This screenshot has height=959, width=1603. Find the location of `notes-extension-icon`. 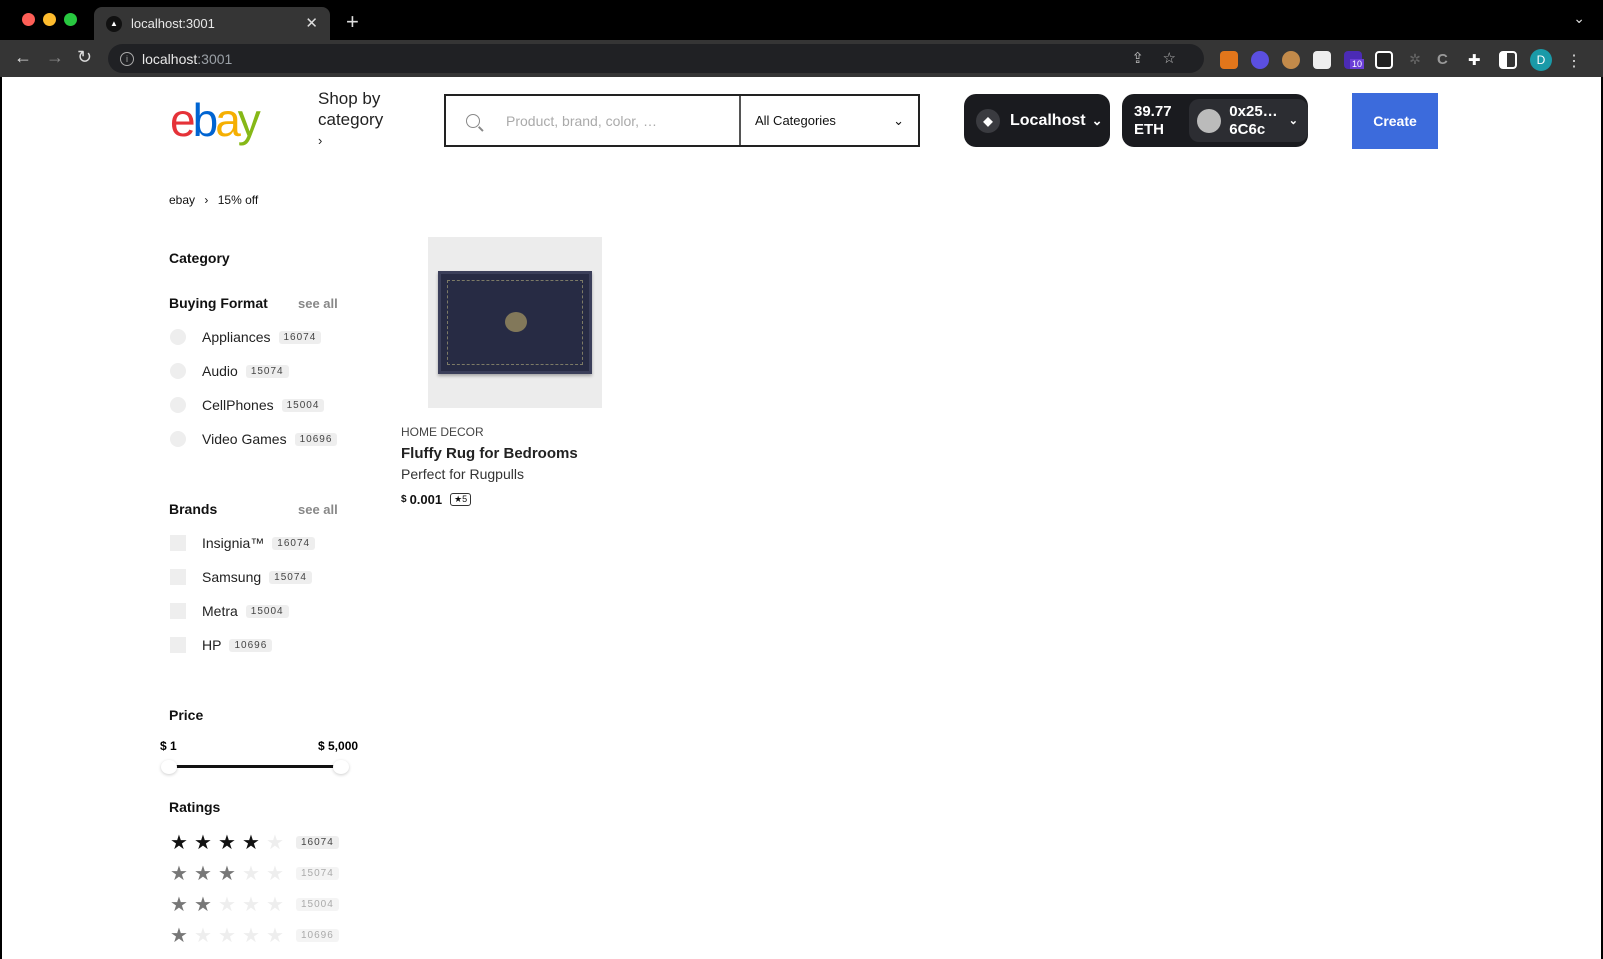

notes-extension-icon is located at coordinates (1322, 60).